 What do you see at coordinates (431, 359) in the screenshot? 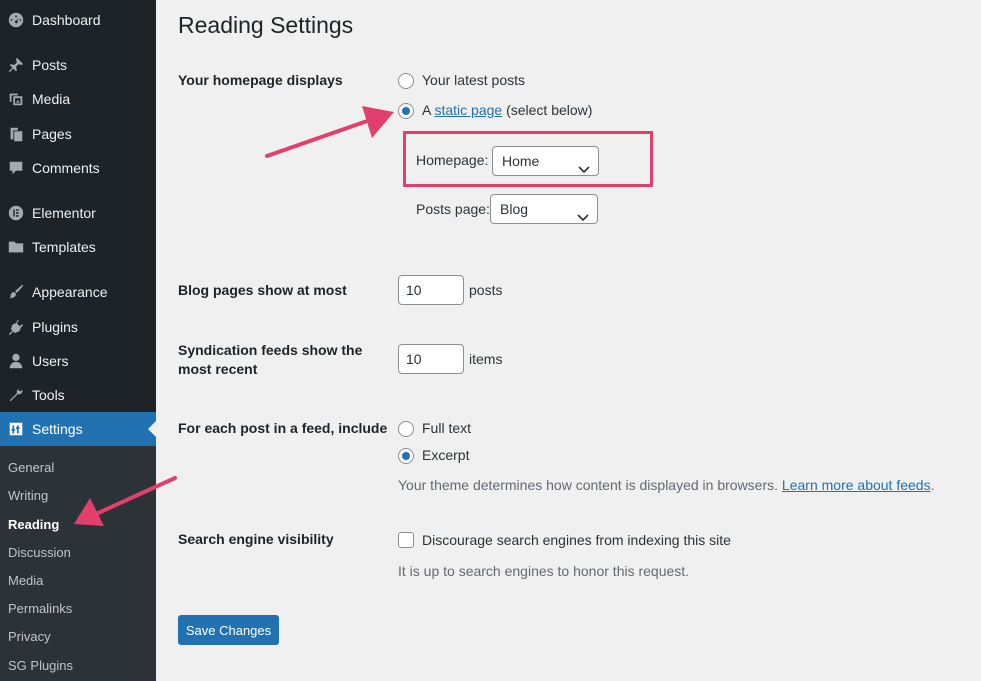
I see `syndication-input` at bounding box center [431, 359].